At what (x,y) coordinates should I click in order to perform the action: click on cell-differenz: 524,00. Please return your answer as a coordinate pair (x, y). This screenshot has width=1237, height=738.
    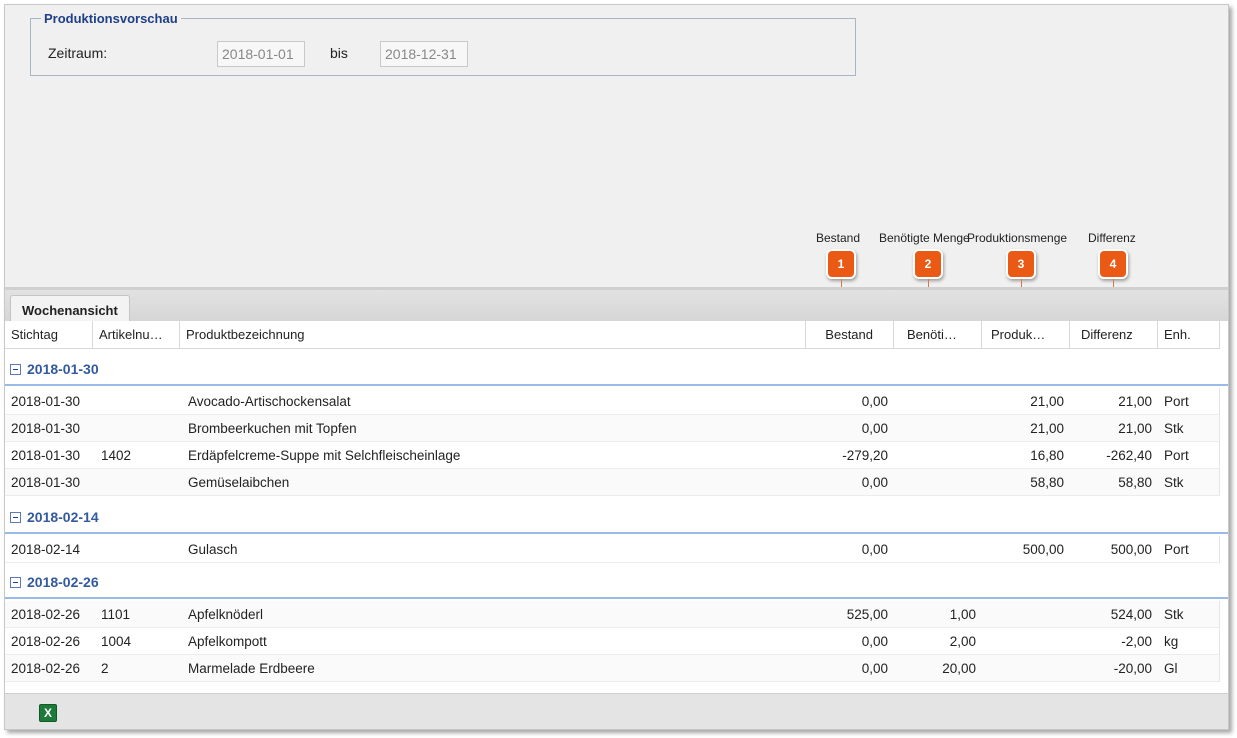
    Looking at the image, I should click on (1131, 614).